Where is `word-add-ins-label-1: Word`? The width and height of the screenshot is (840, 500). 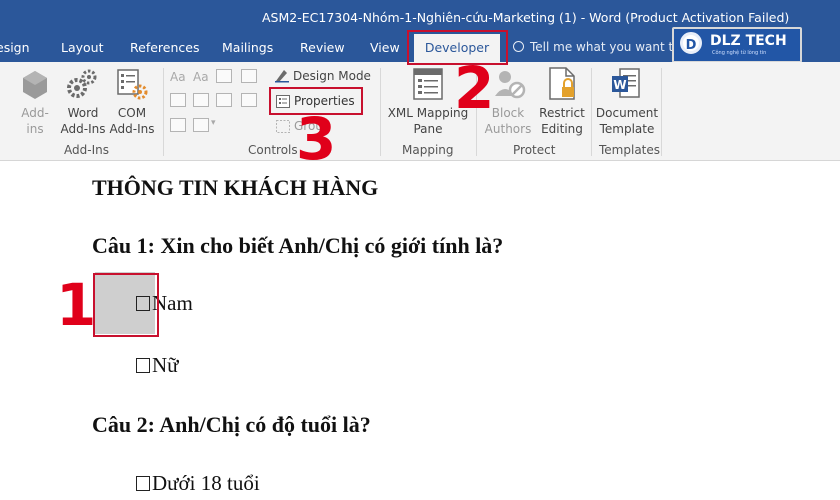
word-add-ins-label-1: Word is located at coordinates (83, 113).